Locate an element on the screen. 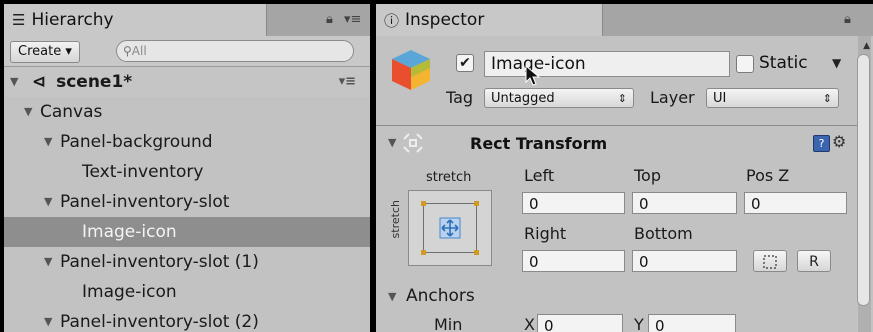 Image resolution: width=873 pixels, height=332 pixels. bottom-label: Bottom is located at coordinates (663, 233).